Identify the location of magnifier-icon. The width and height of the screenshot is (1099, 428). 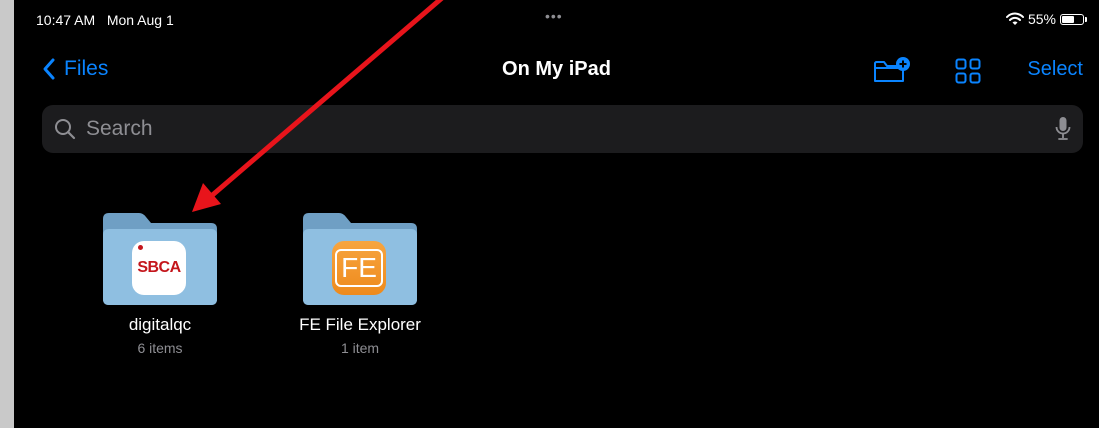
(65, 129).